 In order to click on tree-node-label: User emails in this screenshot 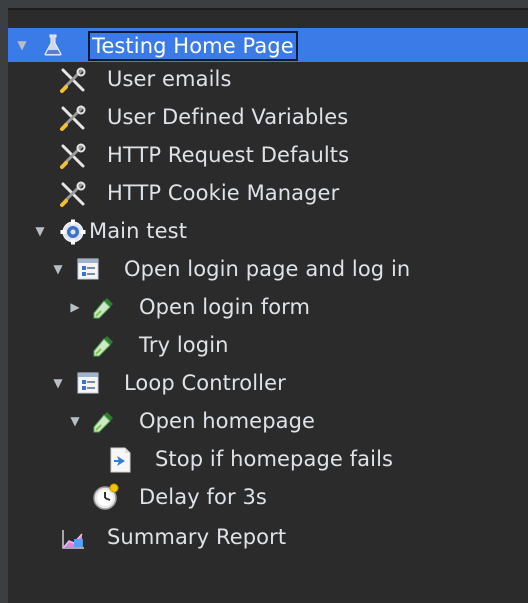, I will do `click(169, 79)`.